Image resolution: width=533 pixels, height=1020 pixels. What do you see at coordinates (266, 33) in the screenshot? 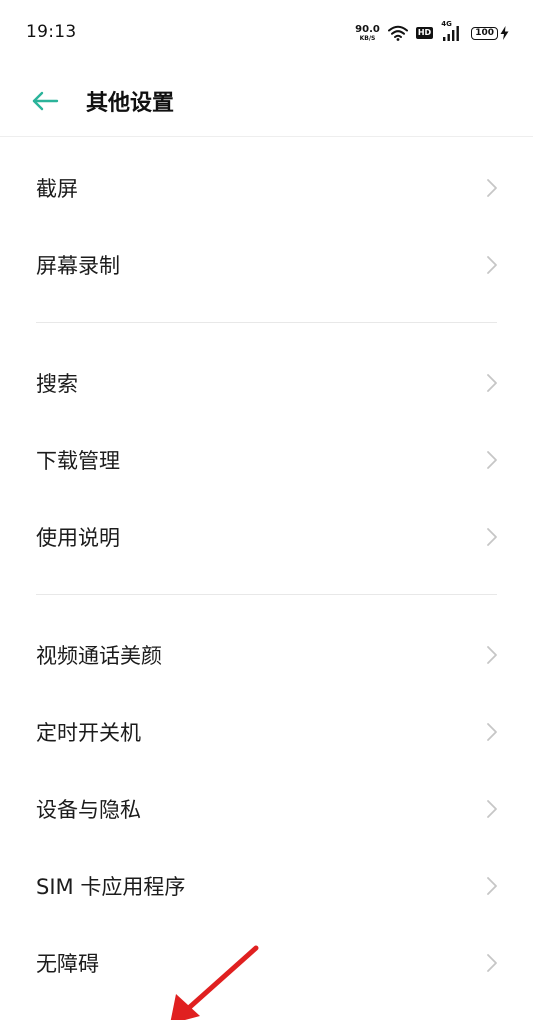
I see `status-bar: 19:13 90.0 KB/S HD 4G 100` at bounding box center [266, 33].